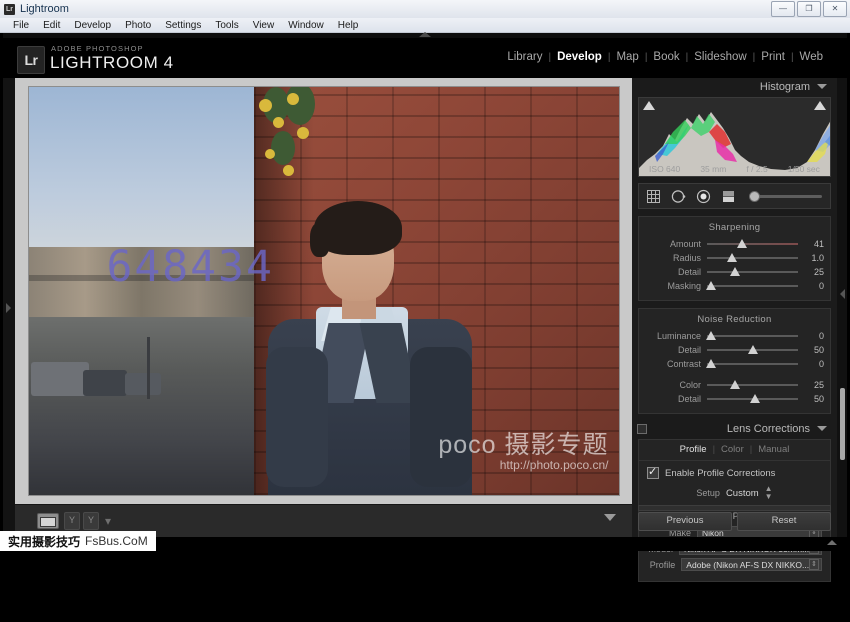  What do you see at coordinates (752, 244) in the screenshot?
I see `slider-amount-track` at bounding box center [752, 244].